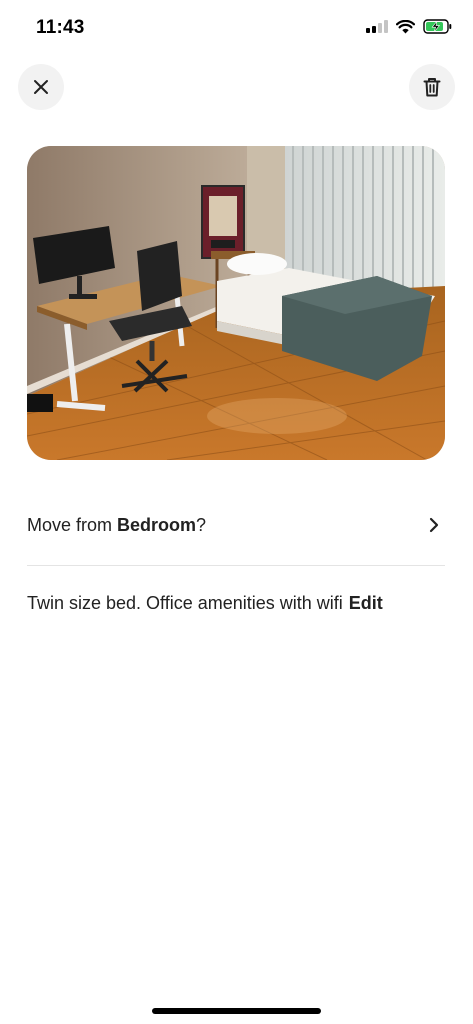 The image size is (473, 1024). I want to click on move-room-prefix: Move from, so click(72, 524).